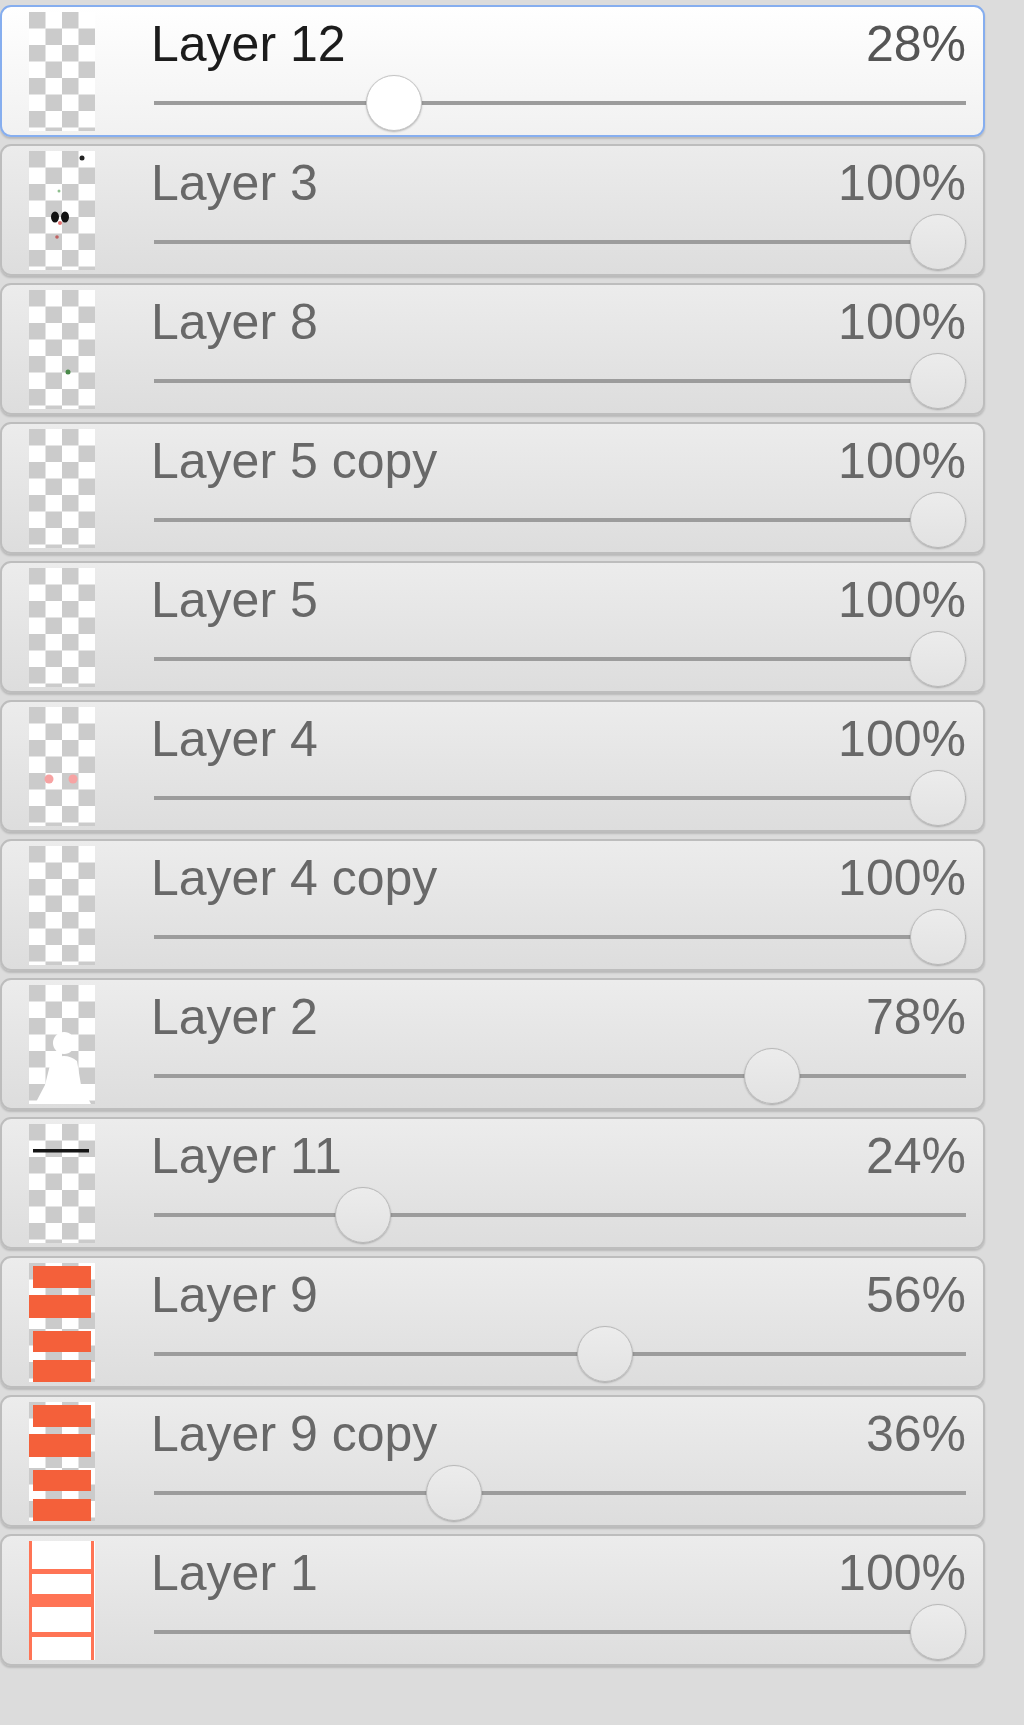 The image size is (1024, 1725). What do you see at coordinates (294, 461) in the screenshot?
I see `layer-name: Layer 5 copy` at bounding box center [294, 461].